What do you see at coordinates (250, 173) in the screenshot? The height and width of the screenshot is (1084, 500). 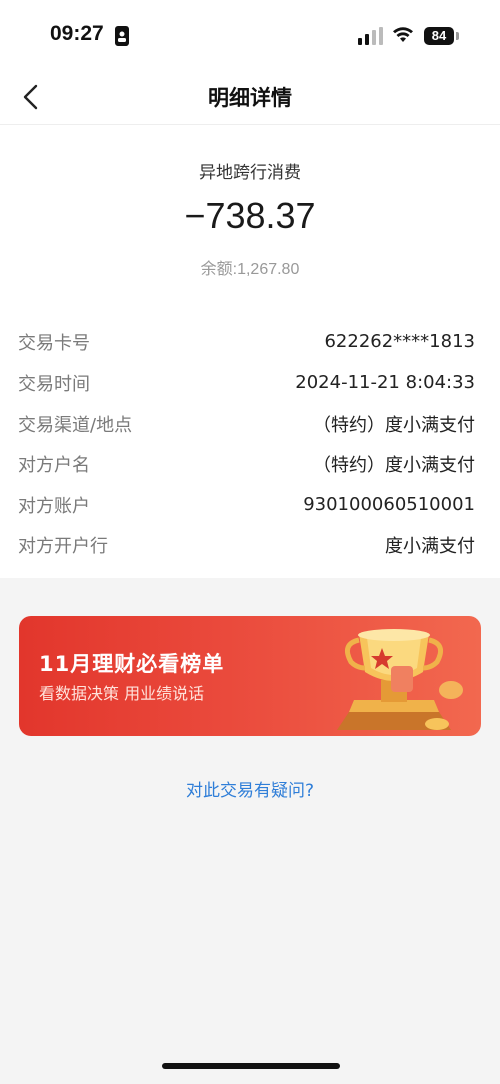 I see `transaction-type: 异地跨行消费` at bounding box center [250, 173].